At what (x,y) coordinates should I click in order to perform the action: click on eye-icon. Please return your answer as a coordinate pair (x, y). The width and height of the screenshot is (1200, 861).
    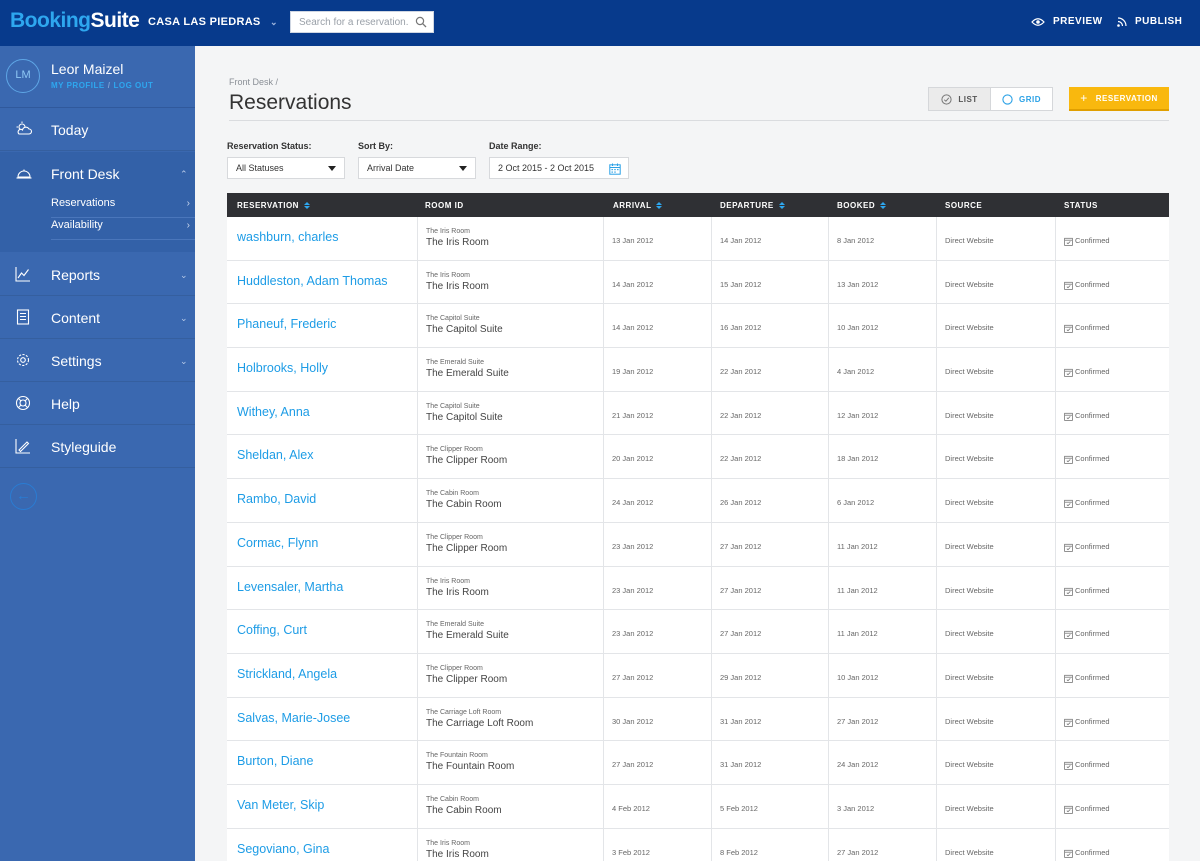
    Looking at the image, I should click on (1038, 21).